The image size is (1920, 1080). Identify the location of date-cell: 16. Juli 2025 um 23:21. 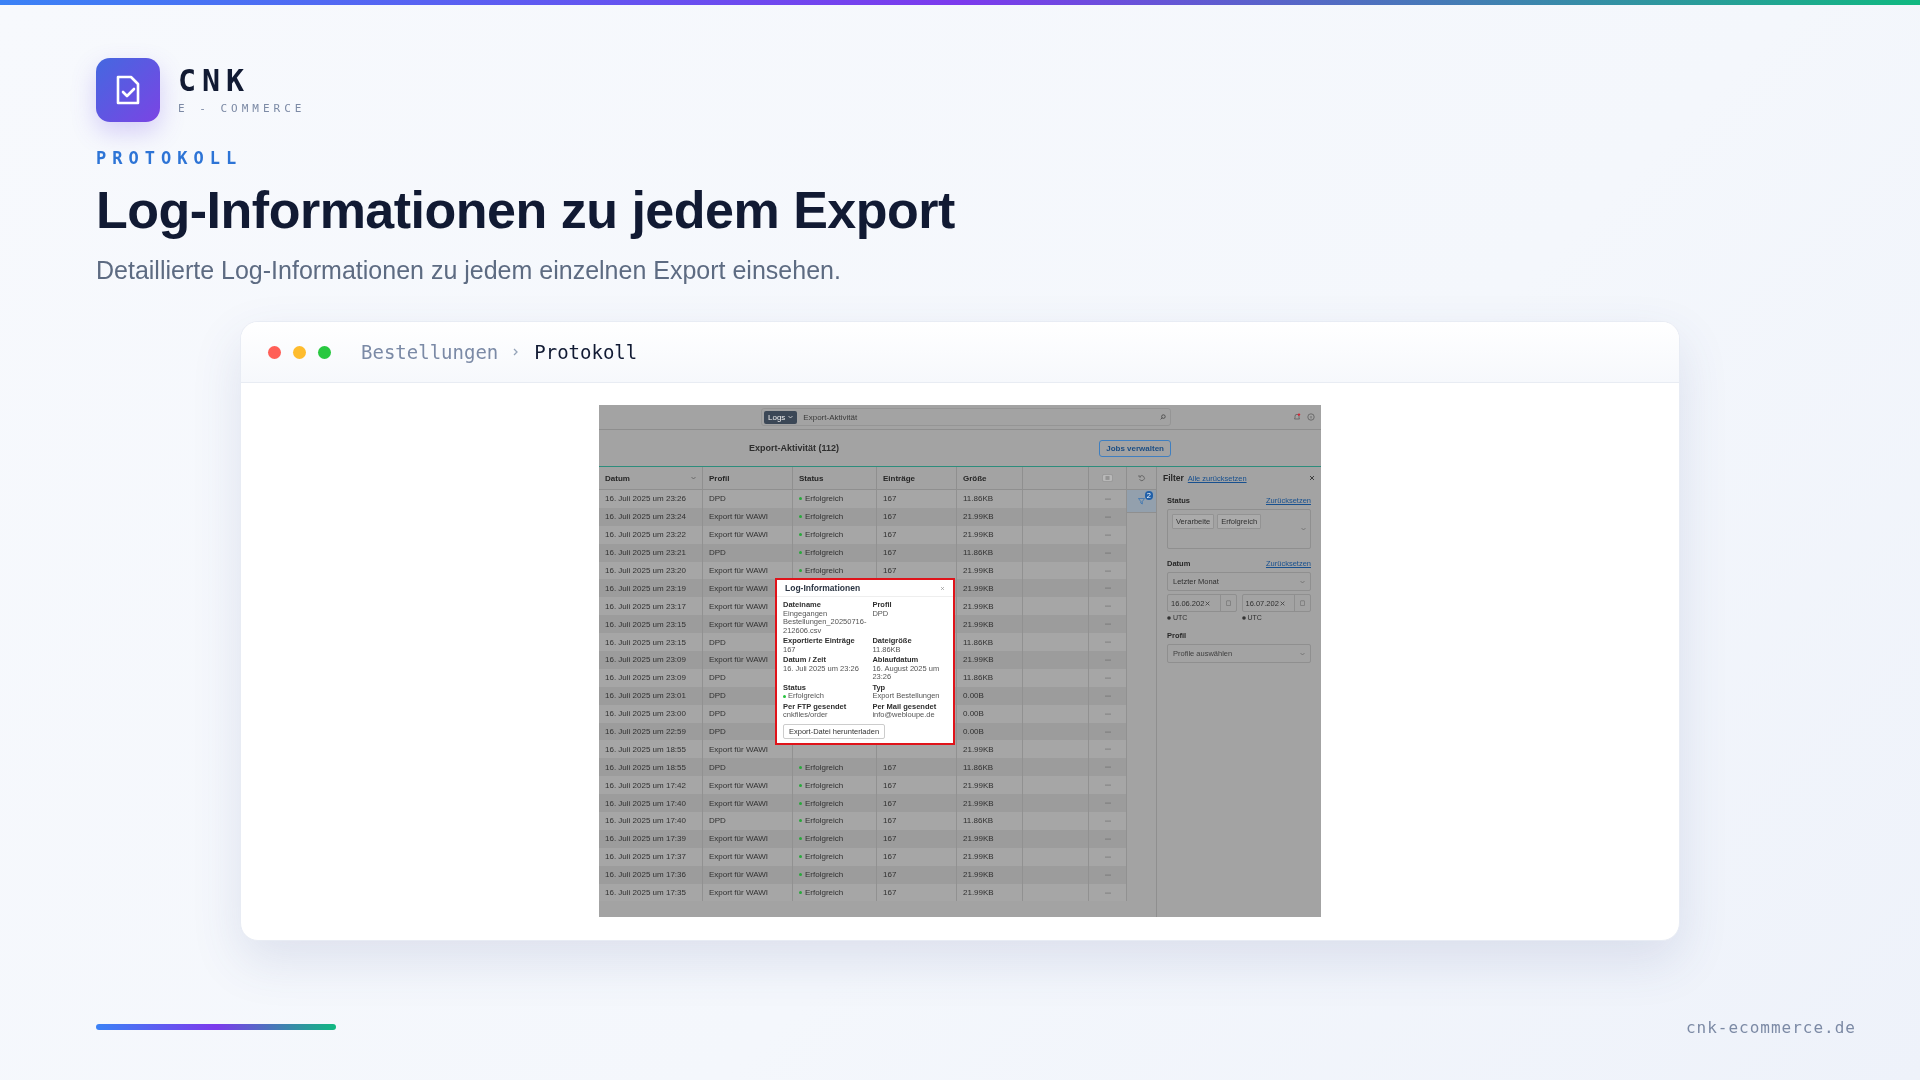
(651, 552).